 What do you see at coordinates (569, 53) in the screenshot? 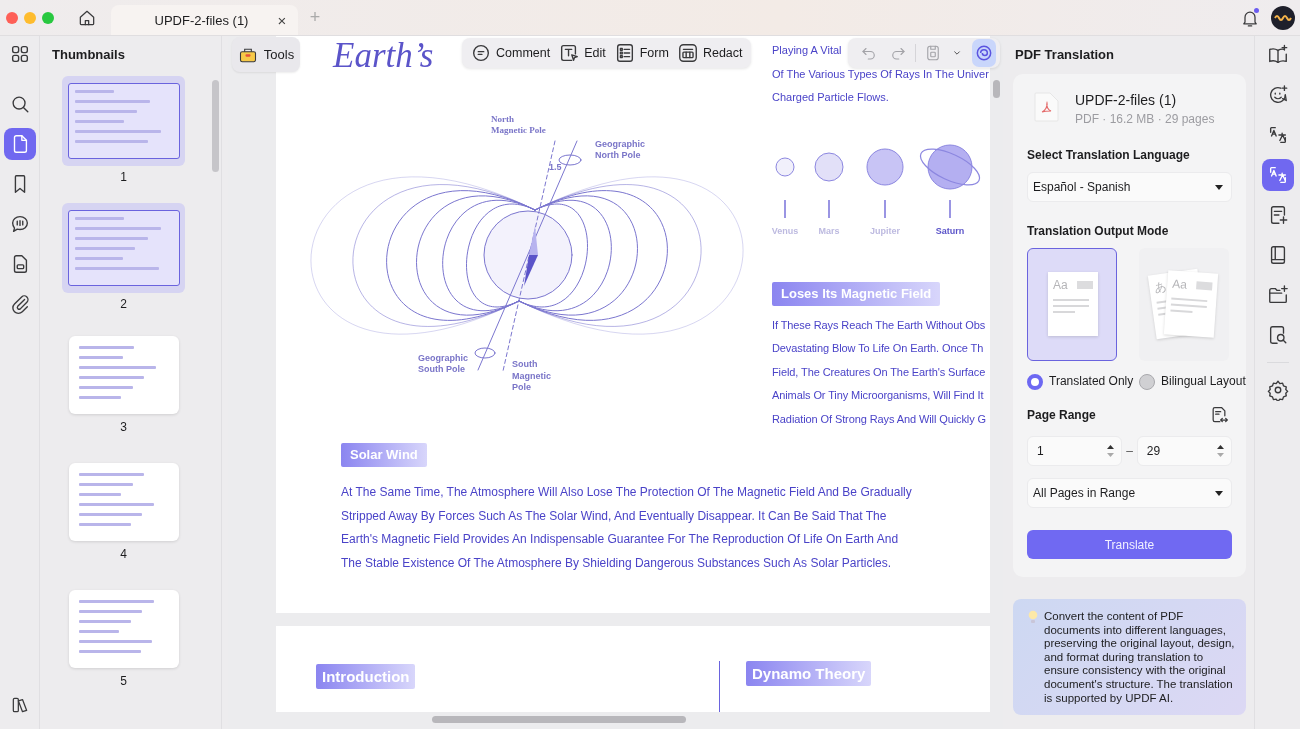
I see `edit-icon` at bounding box center [569, 53].